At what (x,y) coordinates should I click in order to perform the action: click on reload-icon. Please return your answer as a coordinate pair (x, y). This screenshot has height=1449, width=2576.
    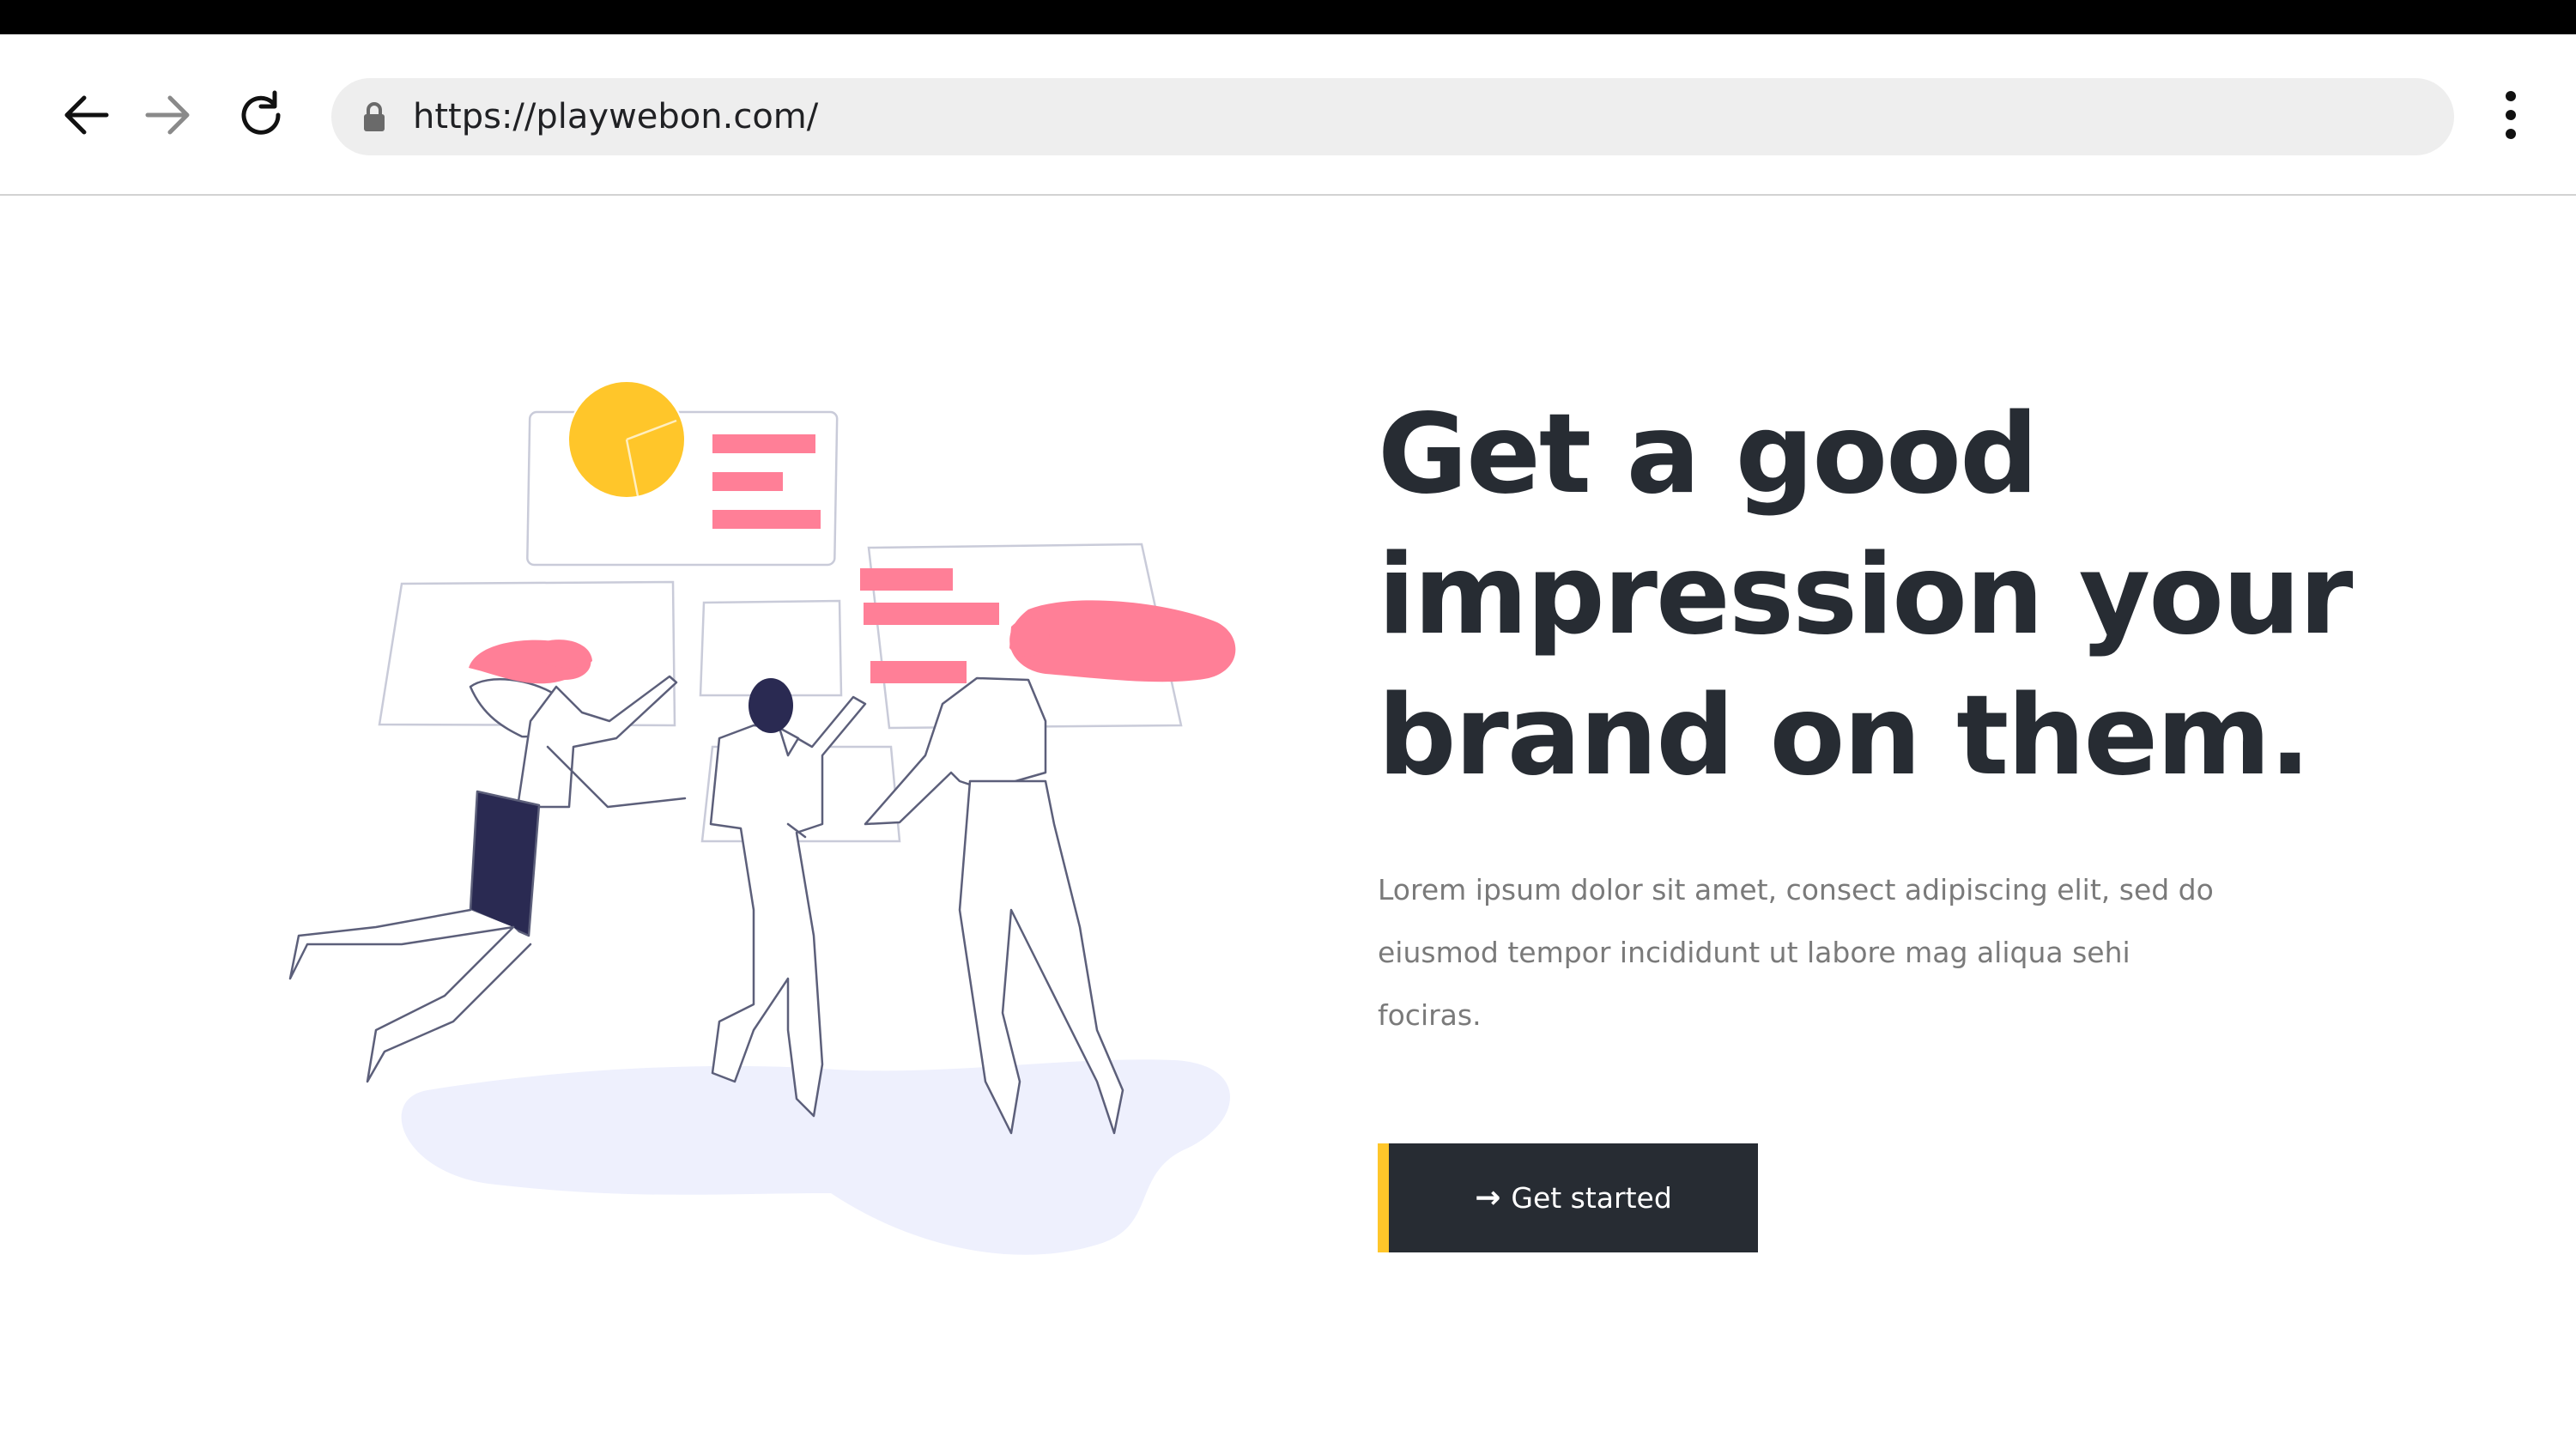
    Looking at the image, I should click on (261, 112).